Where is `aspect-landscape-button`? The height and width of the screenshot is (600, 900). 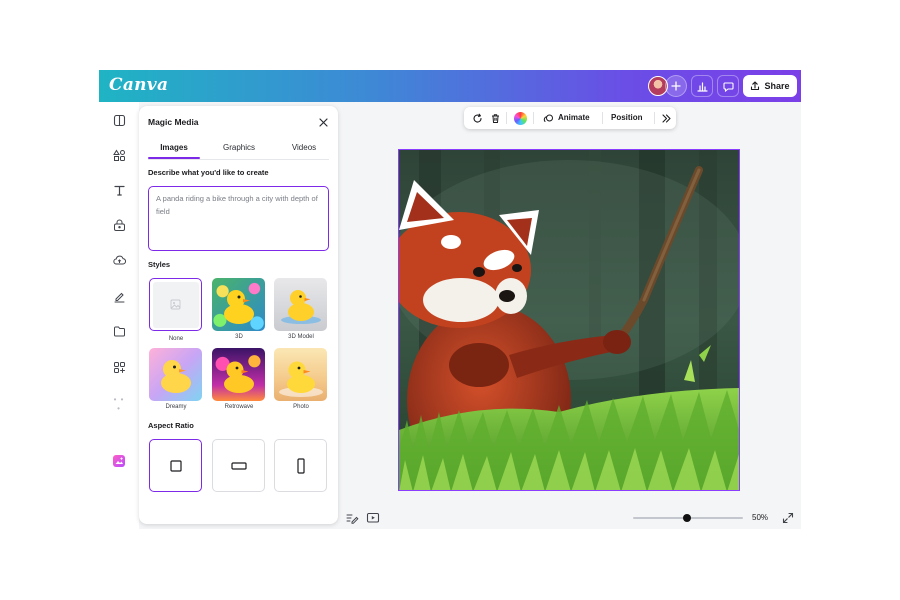
aspect-landscape-button is located at coordinates (238, 465).